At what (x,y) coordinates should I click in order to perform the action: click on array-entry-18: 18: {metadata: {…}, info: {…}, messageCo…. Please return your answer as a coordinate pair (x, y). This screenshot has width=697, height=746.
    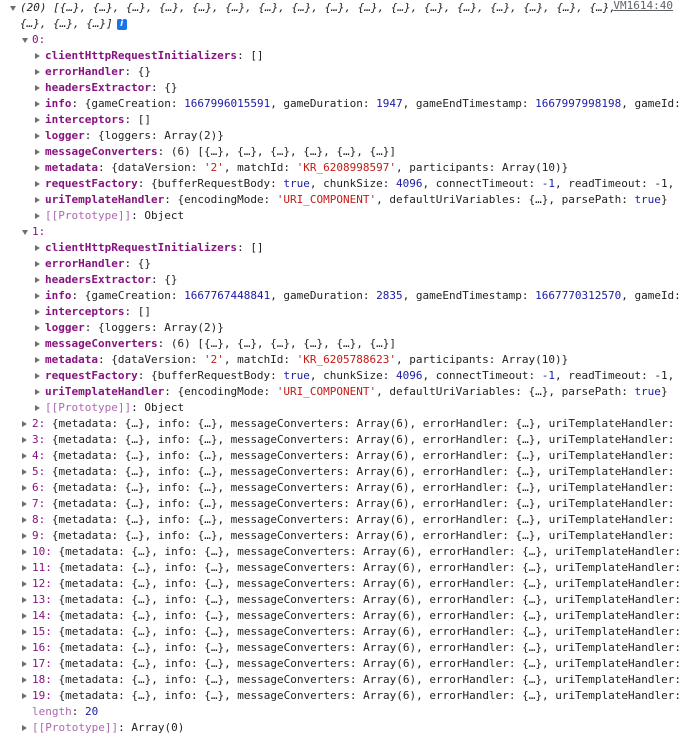
    Looking at the image, I should click on (348, 680).